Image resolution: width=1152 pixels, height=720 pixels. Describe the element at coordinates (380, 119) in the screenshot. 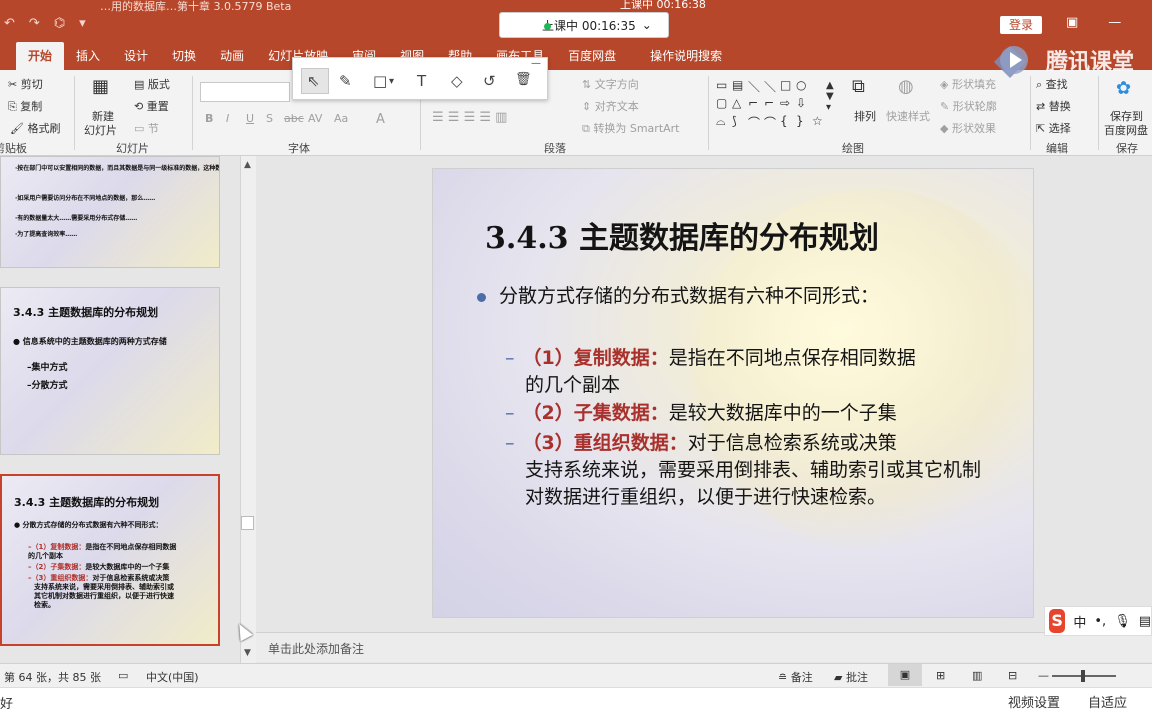

I see `font-color-button: A` at that location.